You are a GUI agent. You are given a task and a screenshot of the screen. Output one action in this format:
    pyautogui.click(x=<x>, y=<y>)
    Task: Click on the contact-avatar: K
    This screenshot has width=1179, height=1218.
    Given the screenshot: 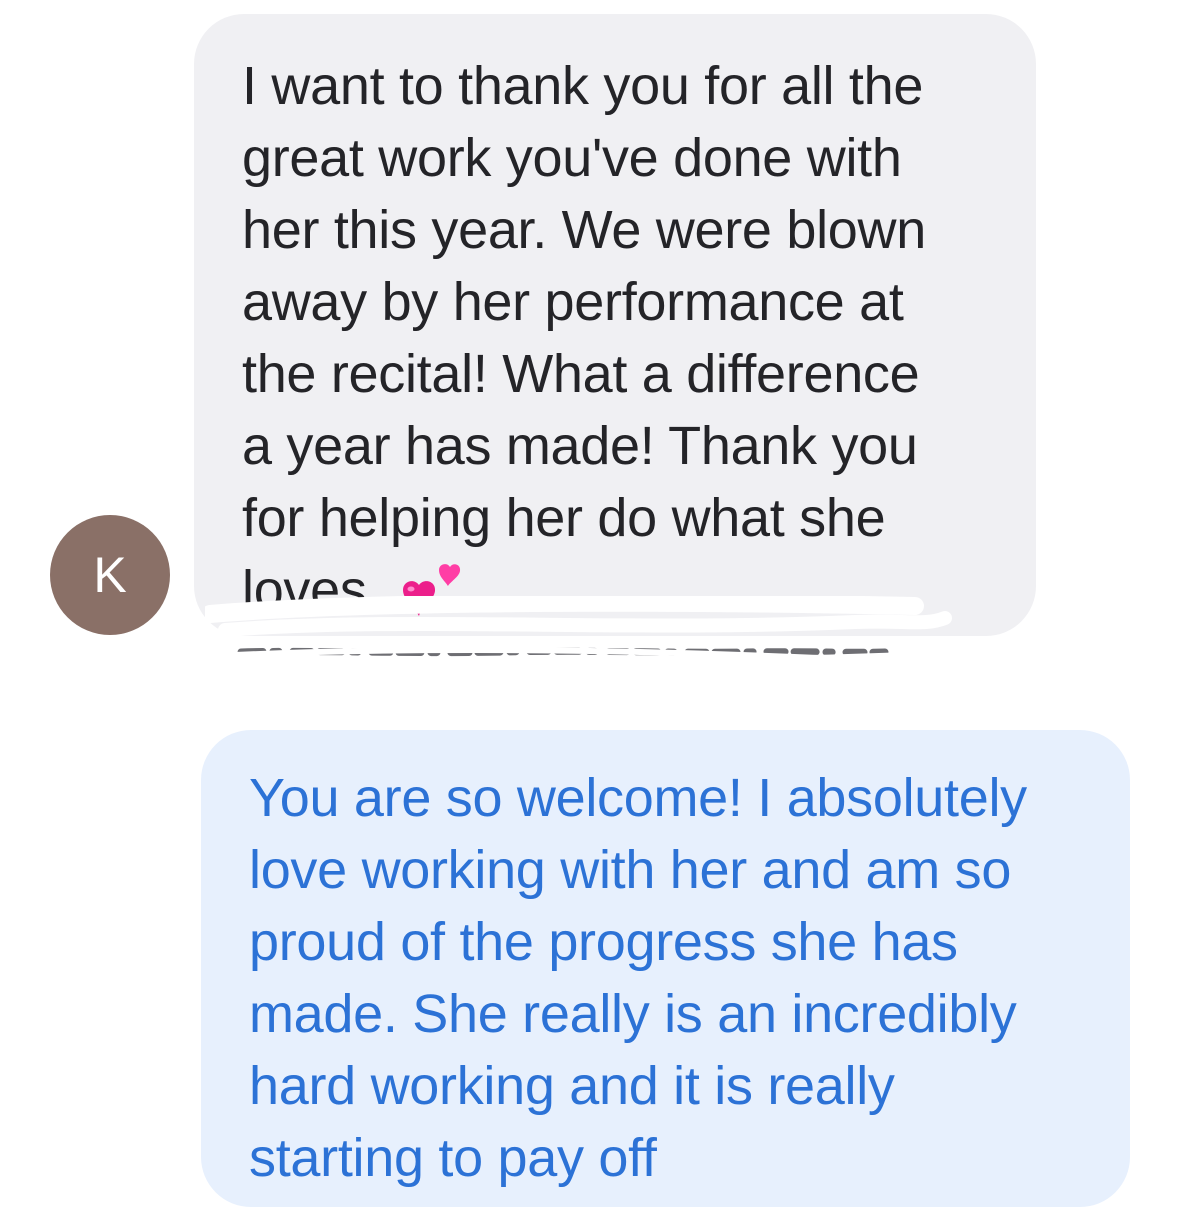 What is the action you would take?
    pyautogui.click(x=110, y=575)
    